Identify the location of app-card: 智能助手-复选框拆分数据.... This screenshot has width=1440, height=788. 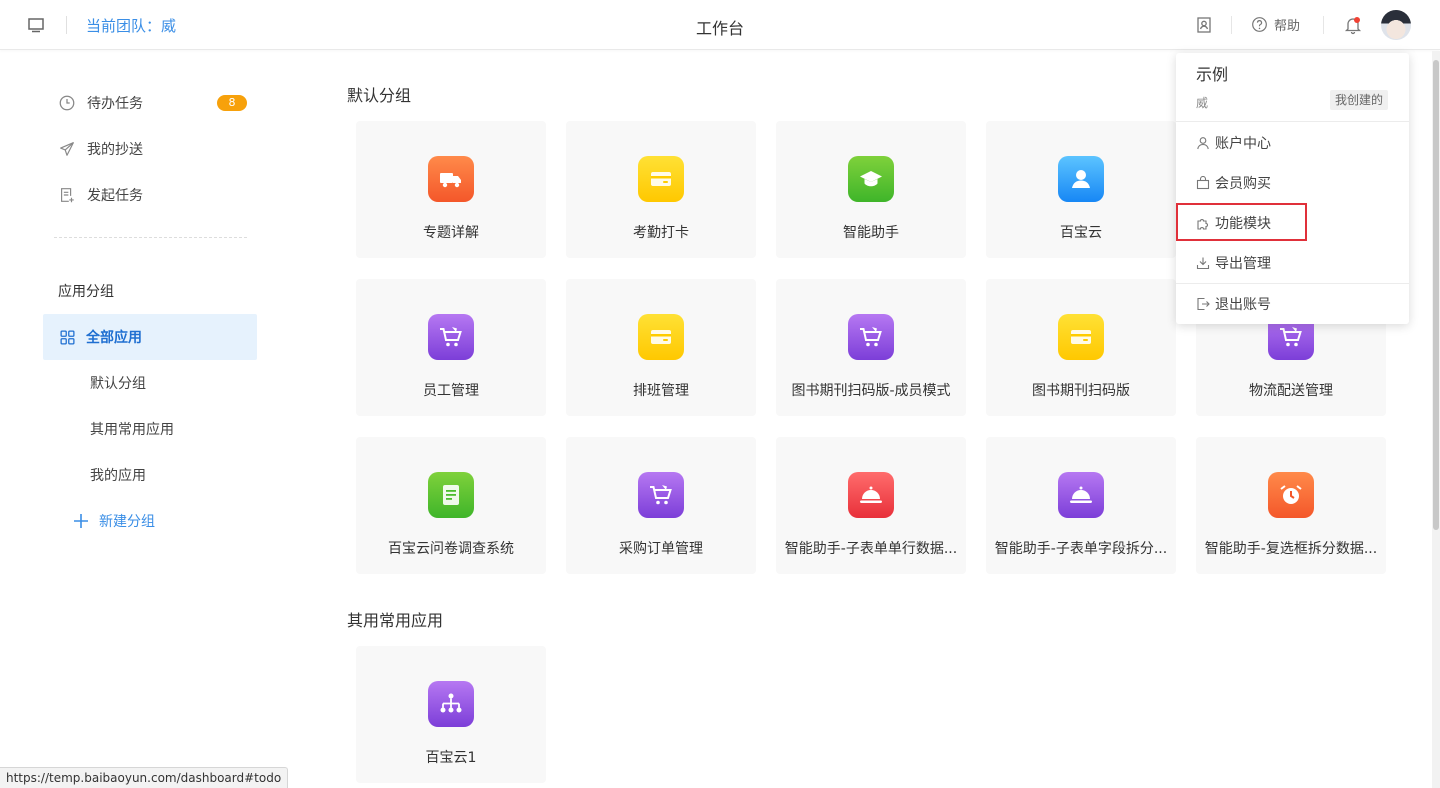
(1291, 505).